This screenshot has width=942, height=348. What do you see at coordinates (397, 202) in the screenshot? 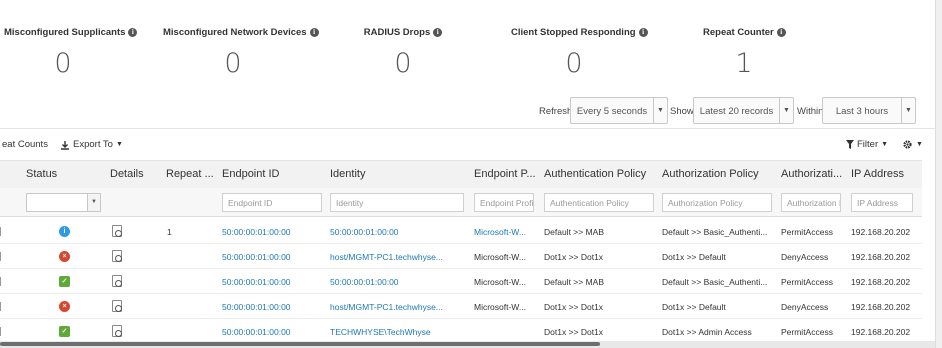
I see `identity-filter-input: Identity` at bounding box center [397, 202].